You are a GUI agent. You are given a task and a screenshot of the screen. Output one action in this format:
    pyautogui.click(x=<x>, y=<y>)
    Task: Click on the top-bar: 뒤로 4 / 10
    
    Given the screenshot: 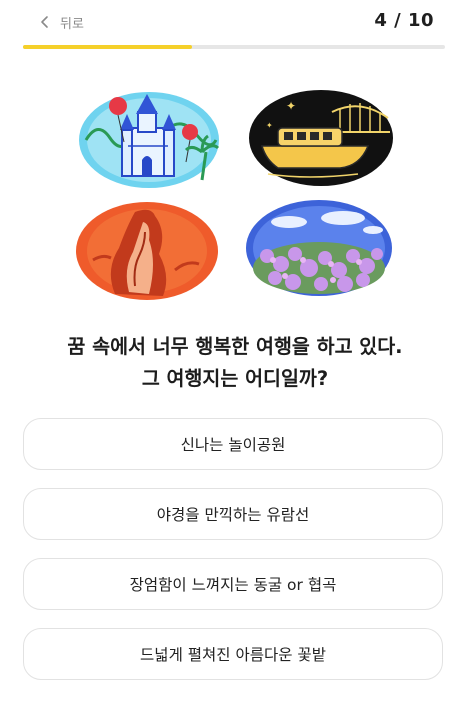 What is the action you would take?
    pyautogui.click(x=235, y=23)
    